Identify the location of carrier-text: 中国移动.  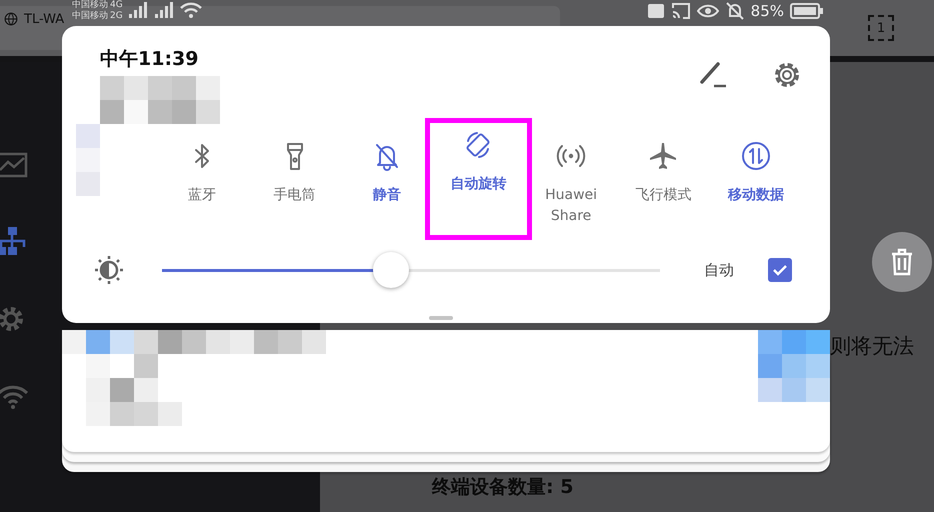
(90, 16).